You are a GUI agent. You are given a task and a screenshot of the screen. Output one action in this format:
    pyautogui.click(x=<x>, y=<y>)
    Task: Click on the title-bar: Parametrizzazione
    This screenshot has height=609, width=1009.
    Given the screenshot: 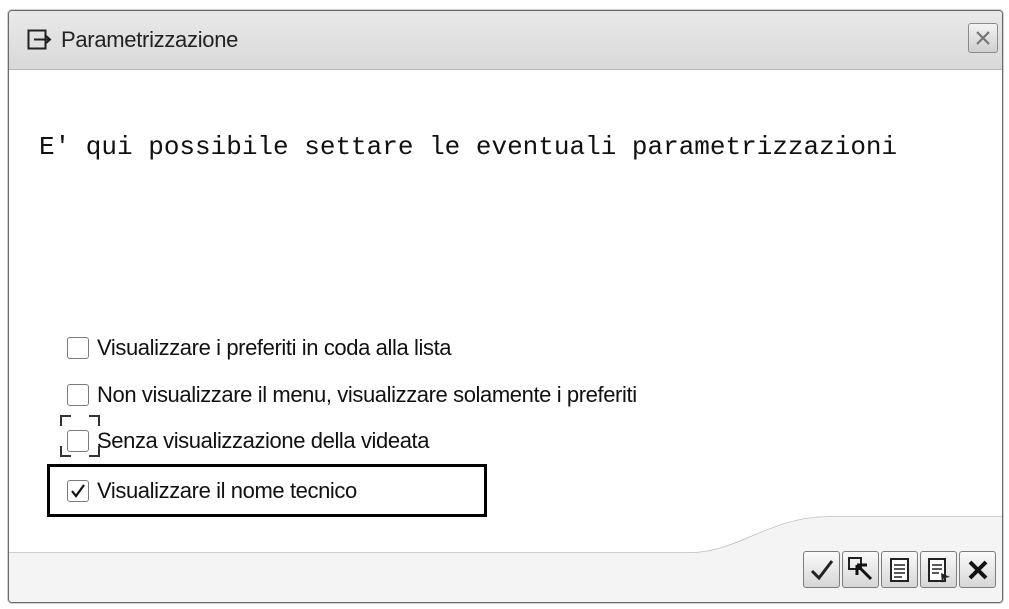 What is the action you would take?
    pyautogui.click(x=505, y=40)
    